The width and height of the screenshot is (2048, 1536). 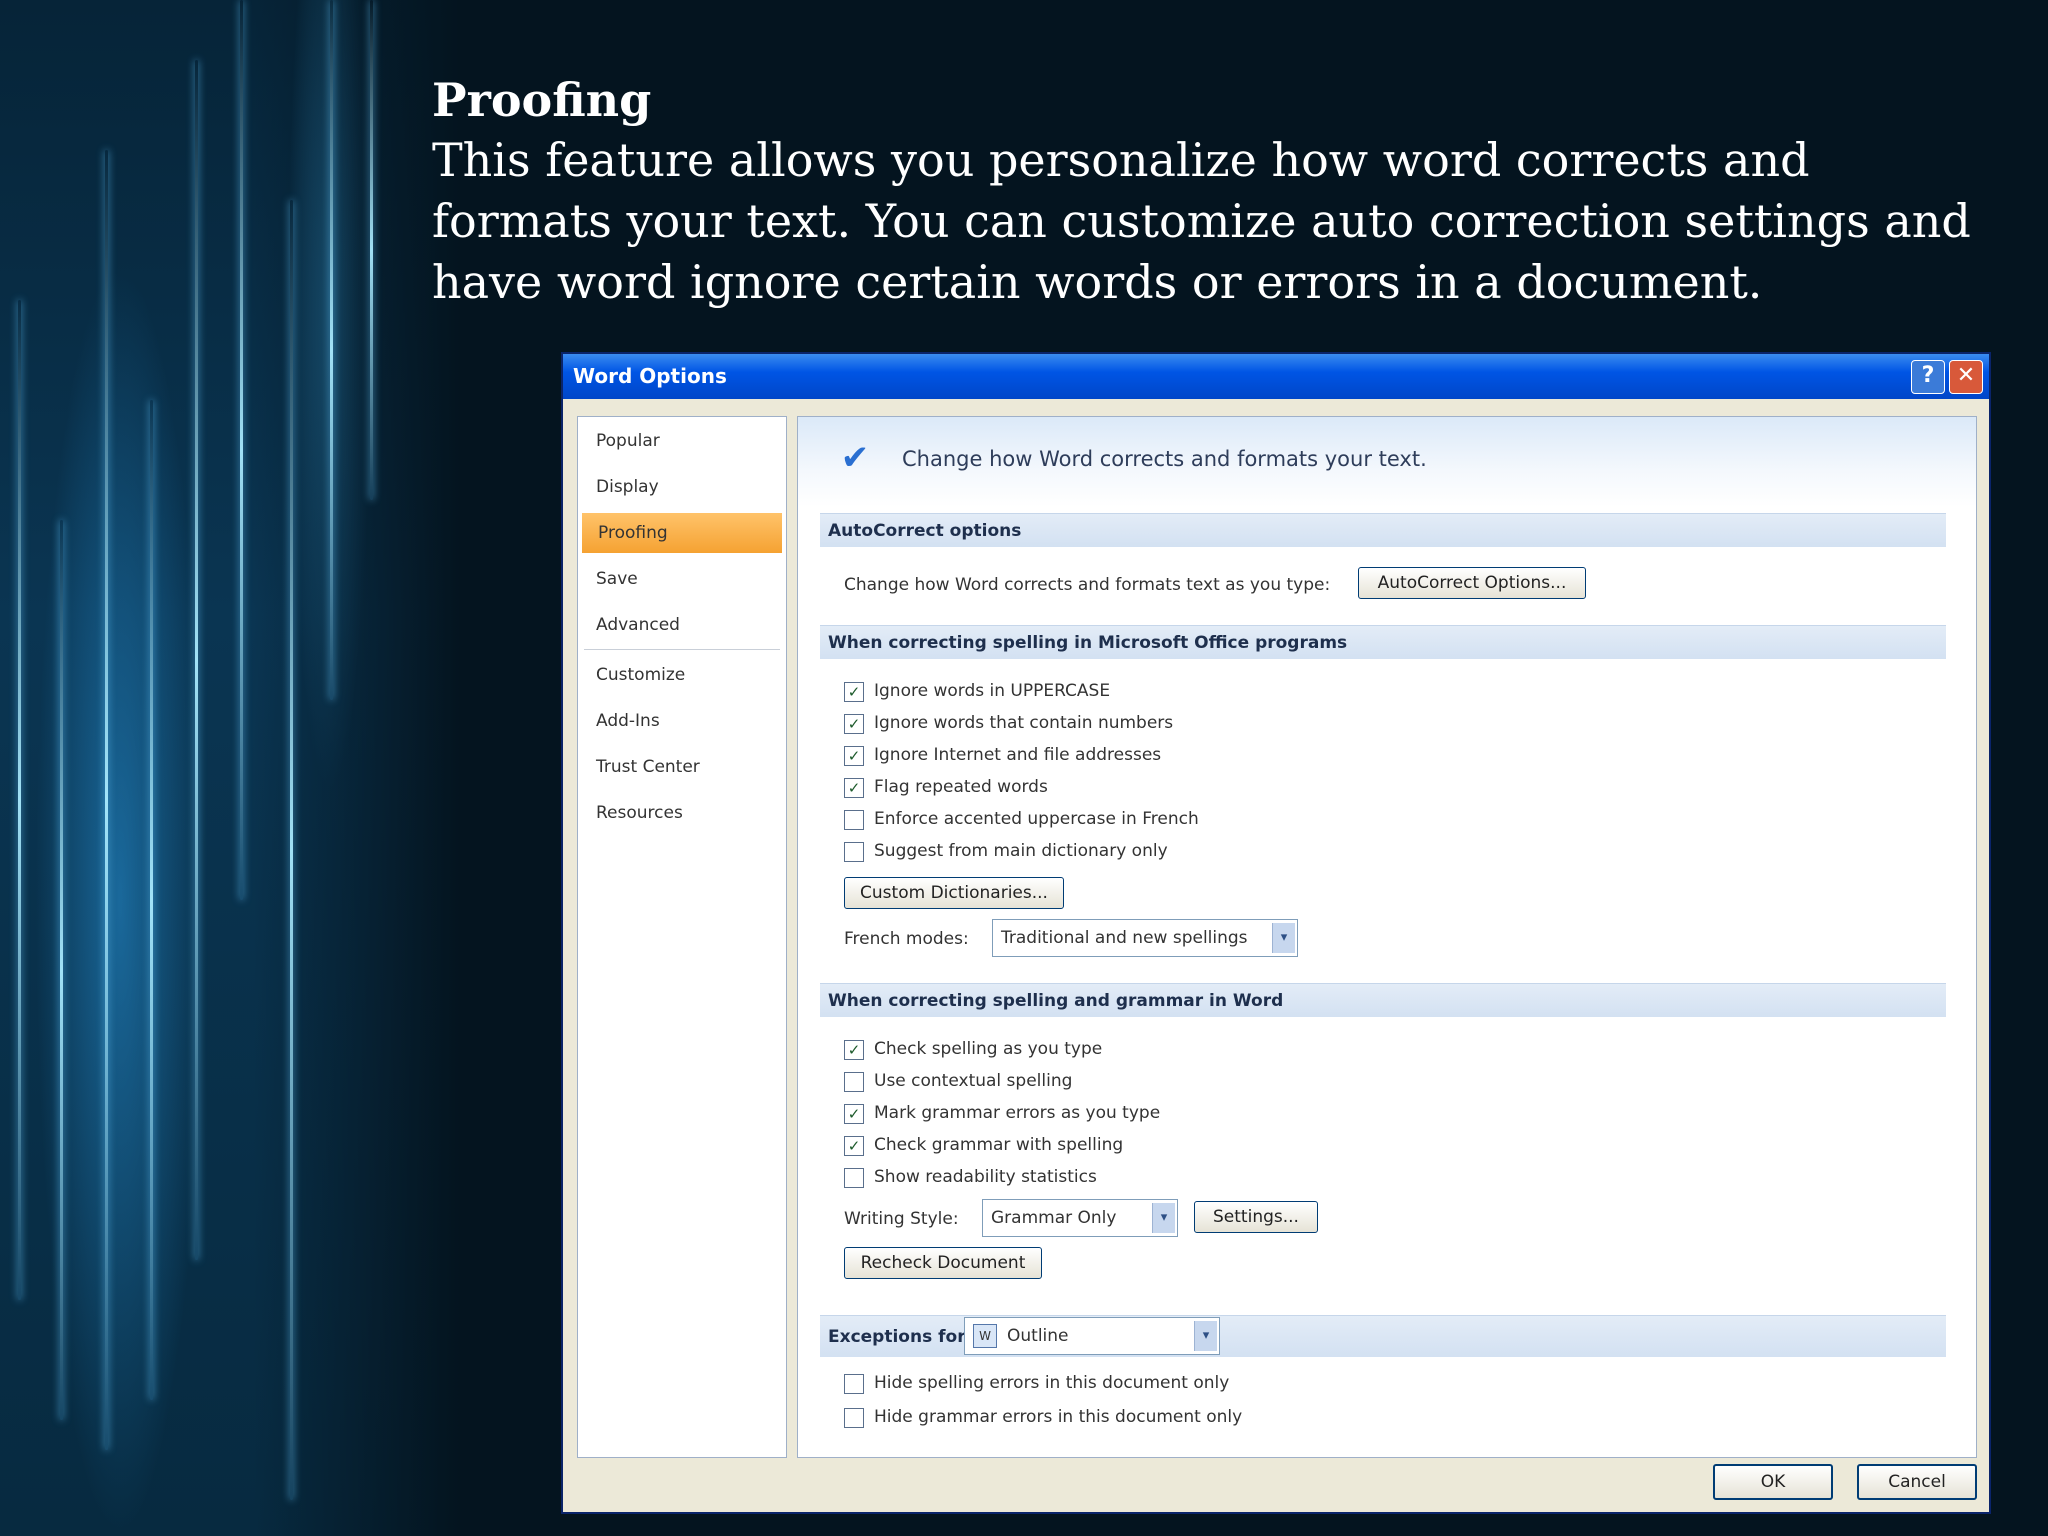 What do you see at coordinates (650, 376) in the screenshot?
I see `dialog-title: Word Options` at bounding box center [650, 376].